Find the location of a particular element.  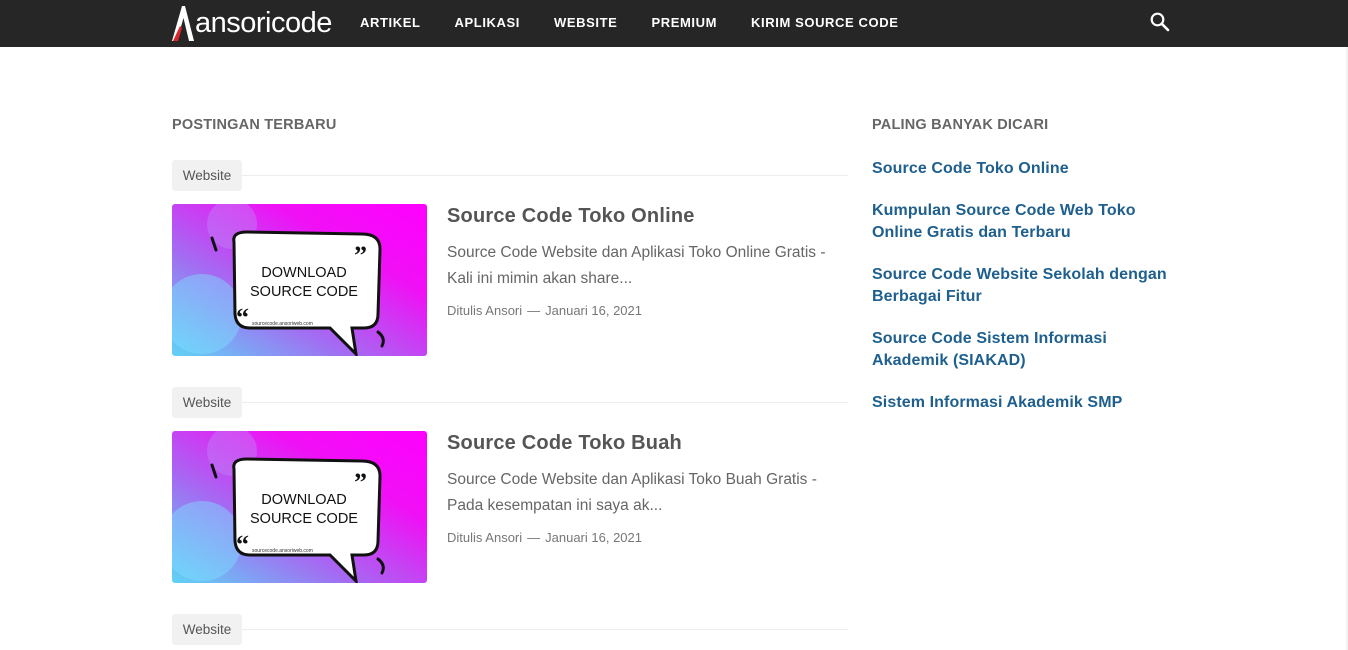

nav-kirim-source-code: KIRIM SOURCE CODE is located at coordinates (824, 23).